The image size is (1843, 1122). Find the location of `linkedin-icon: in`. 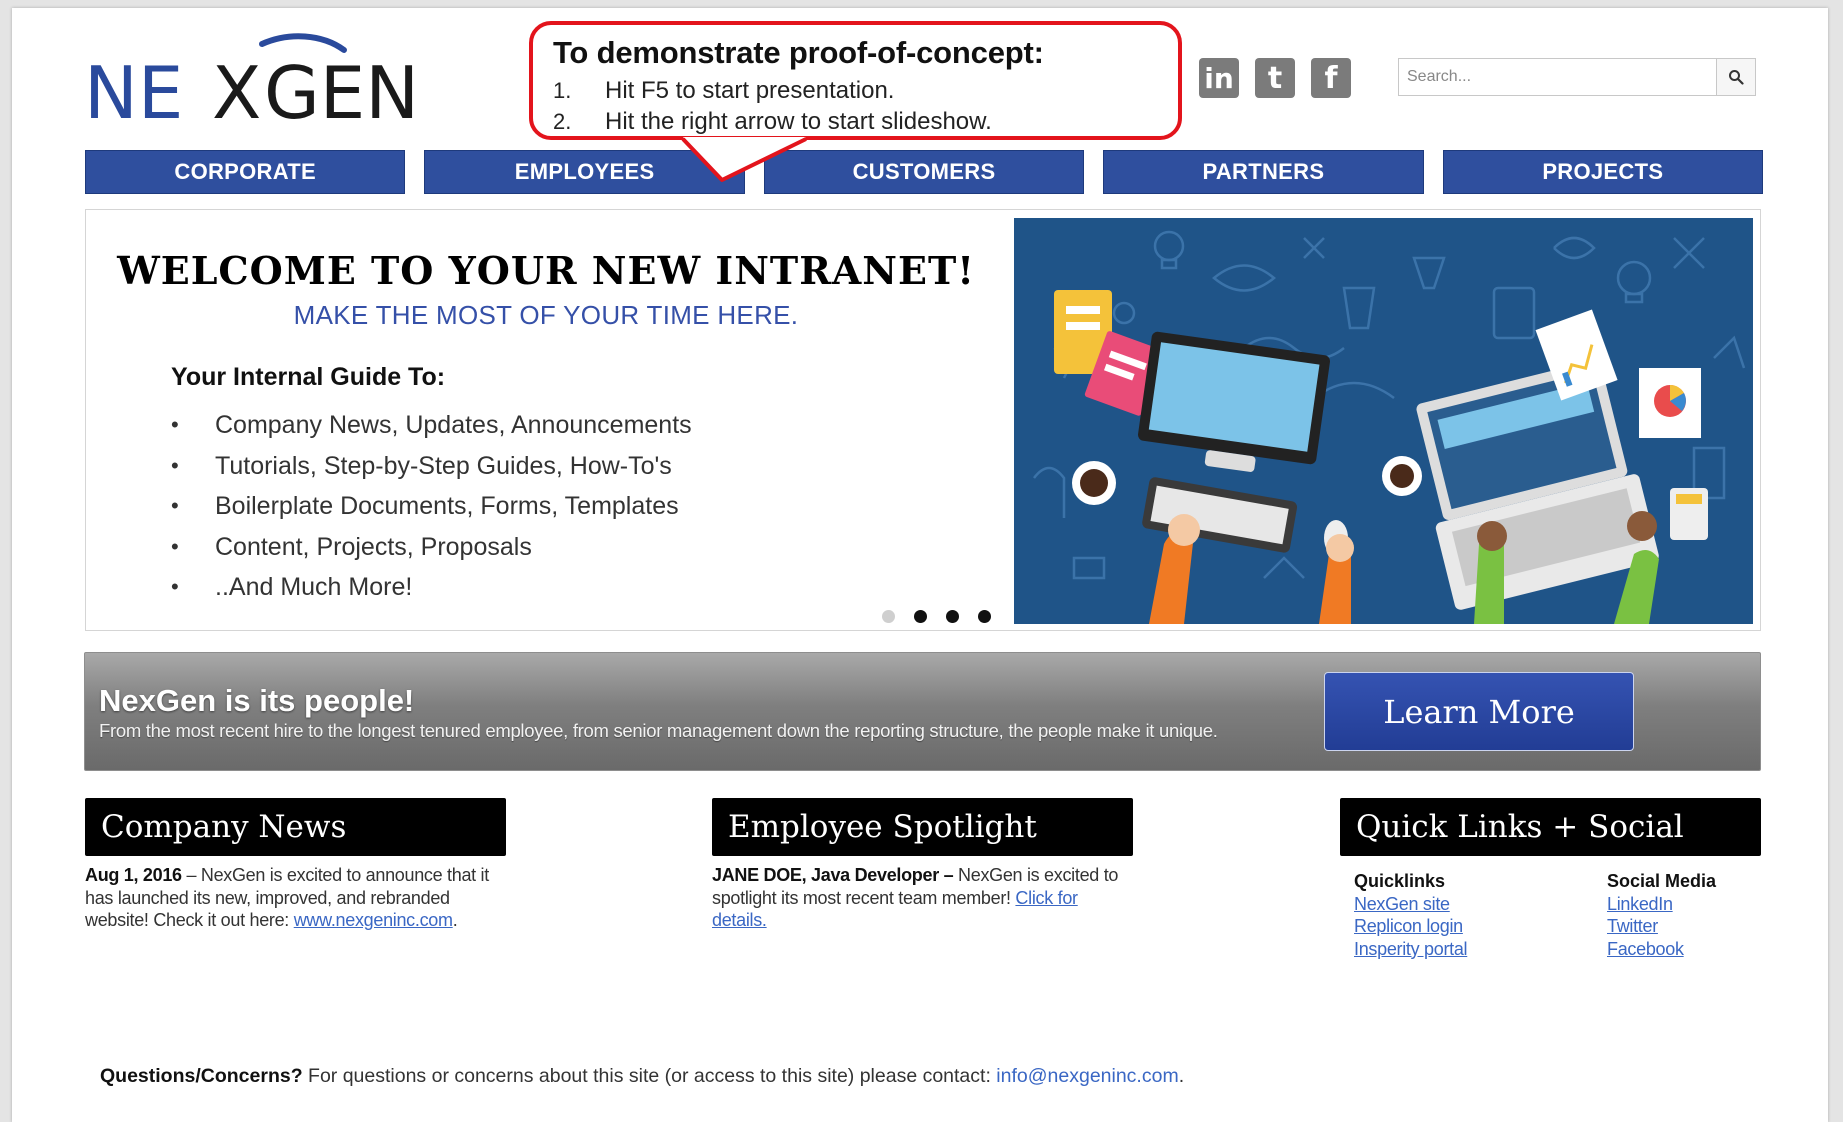

linkedin-icon: in is located at coordinates (1219, 78).